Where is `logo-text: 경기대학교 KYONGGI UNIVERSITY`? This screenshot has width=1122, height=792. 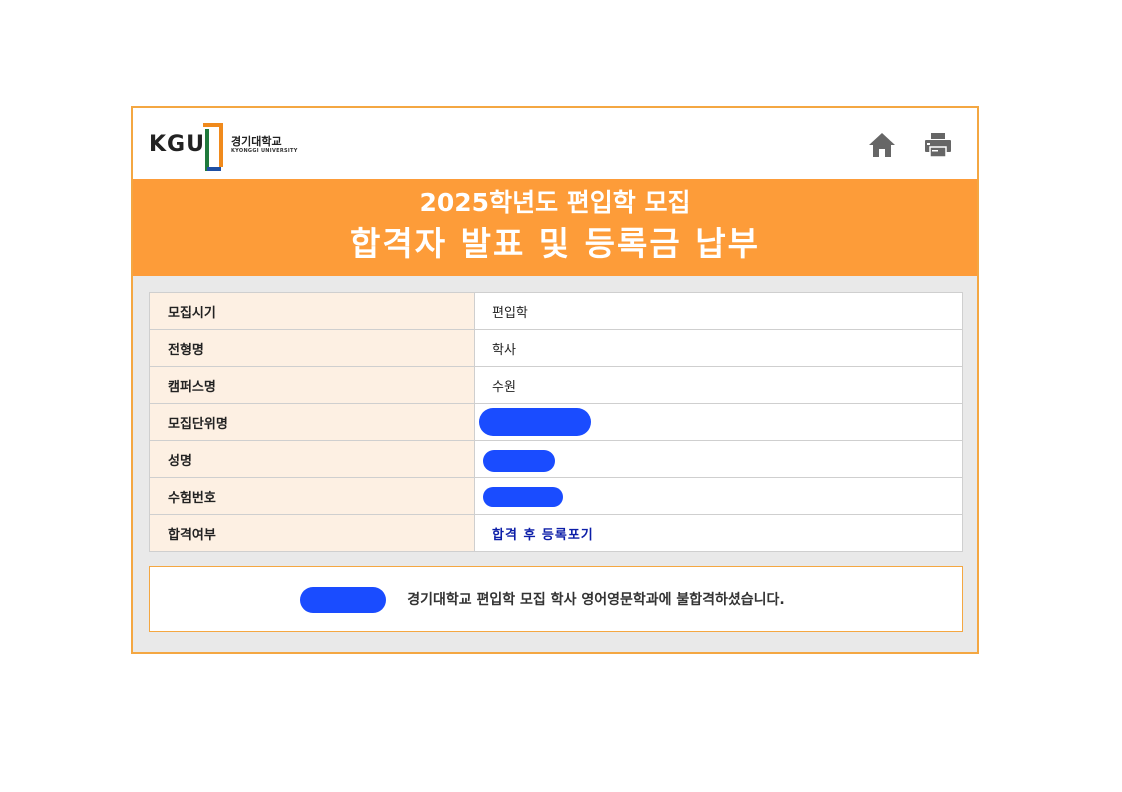 logo-text: 경기대학교 KYONGGI UNIVERSITY is located at coordinates (264, 144).